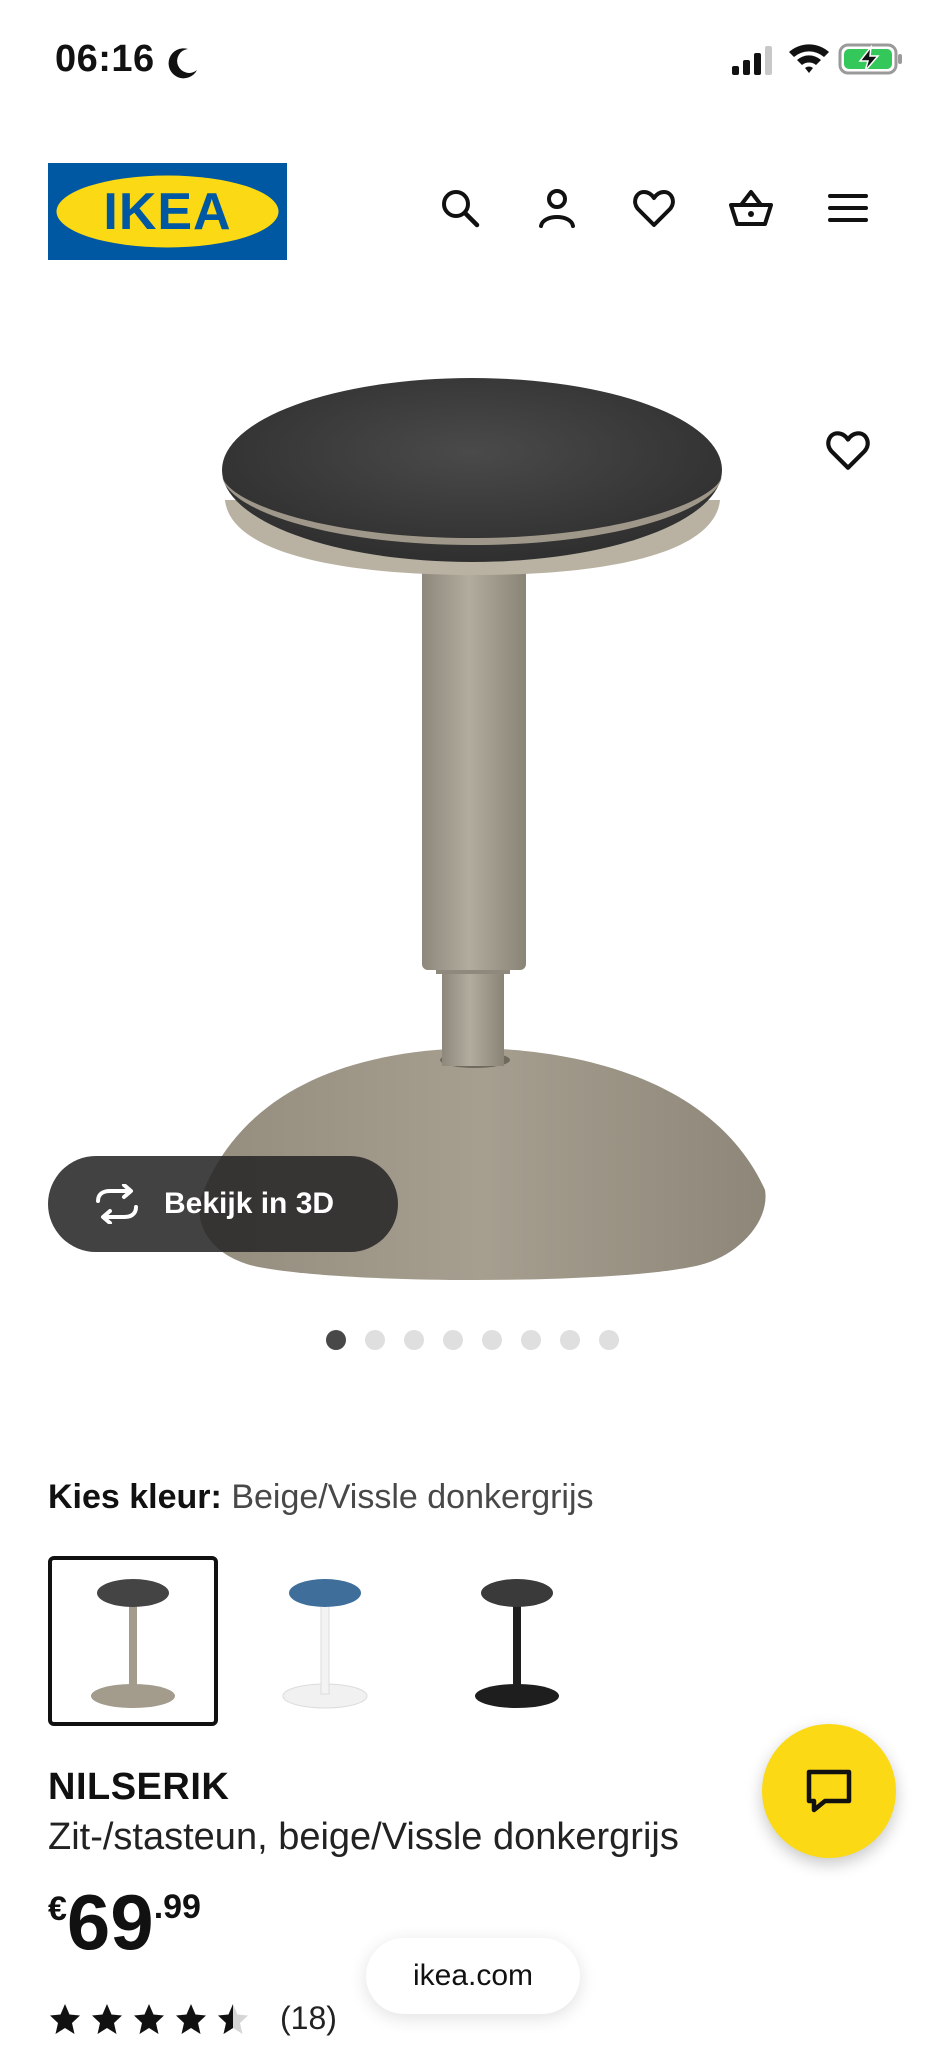  I want to click on moon-icon, so click(182, 63).